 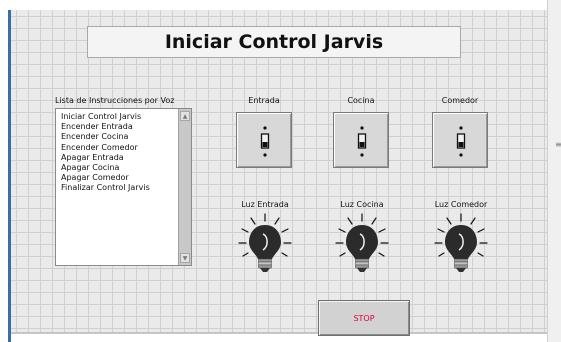 What do you see at coordinates (558, 144) in the screenshot?
I see `splitter-grip-icon: ≡` at bounding box center [558, 144].